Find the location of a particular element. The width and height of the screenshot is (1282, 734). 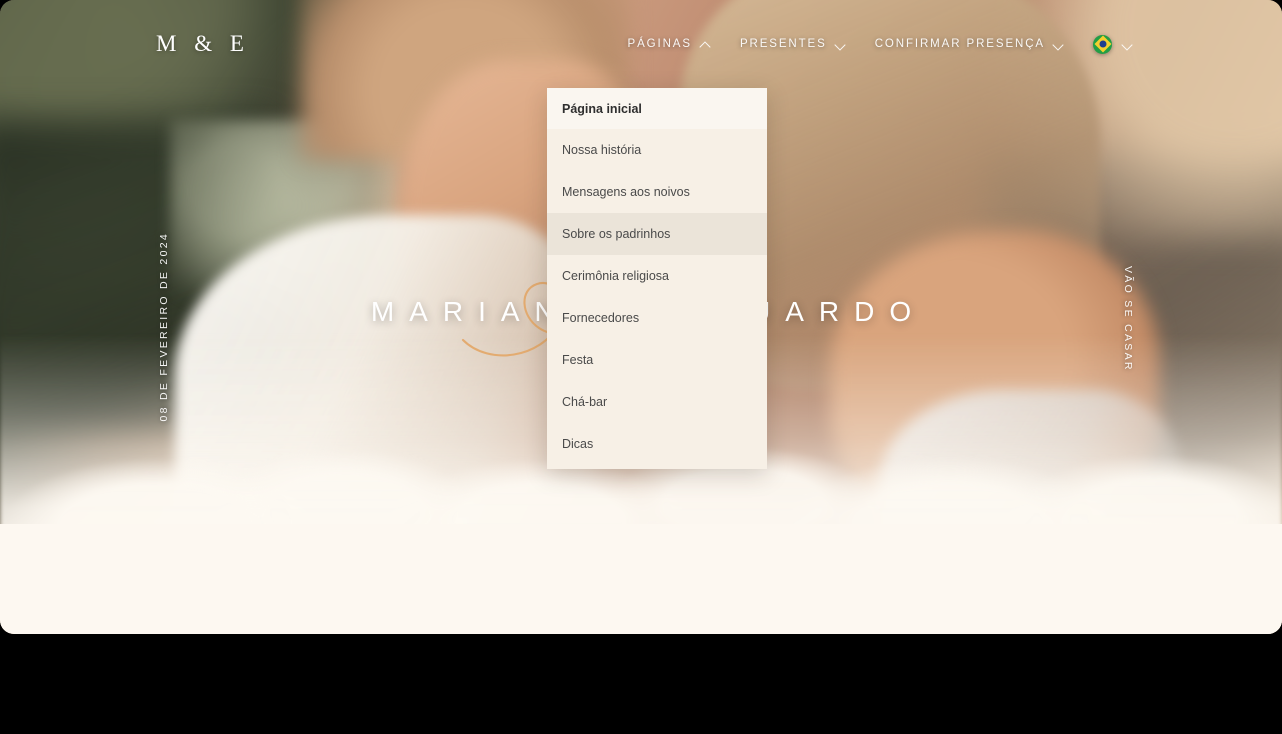

menu-item-nossa-historia: Nossa história is located at coordinates (657, 150).